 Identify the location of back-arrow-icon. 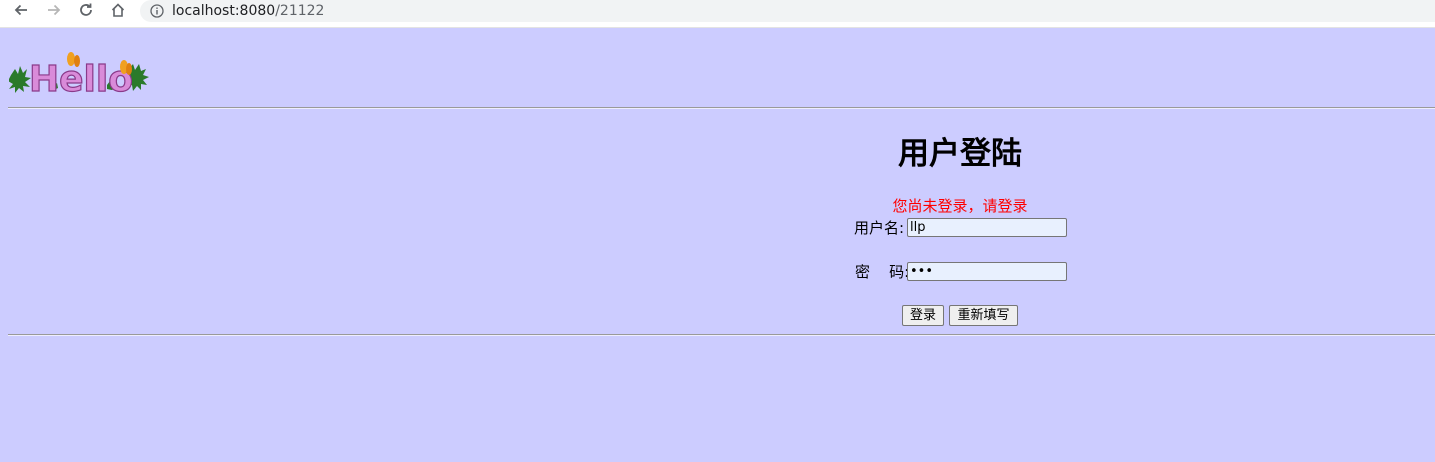
(21, 10).